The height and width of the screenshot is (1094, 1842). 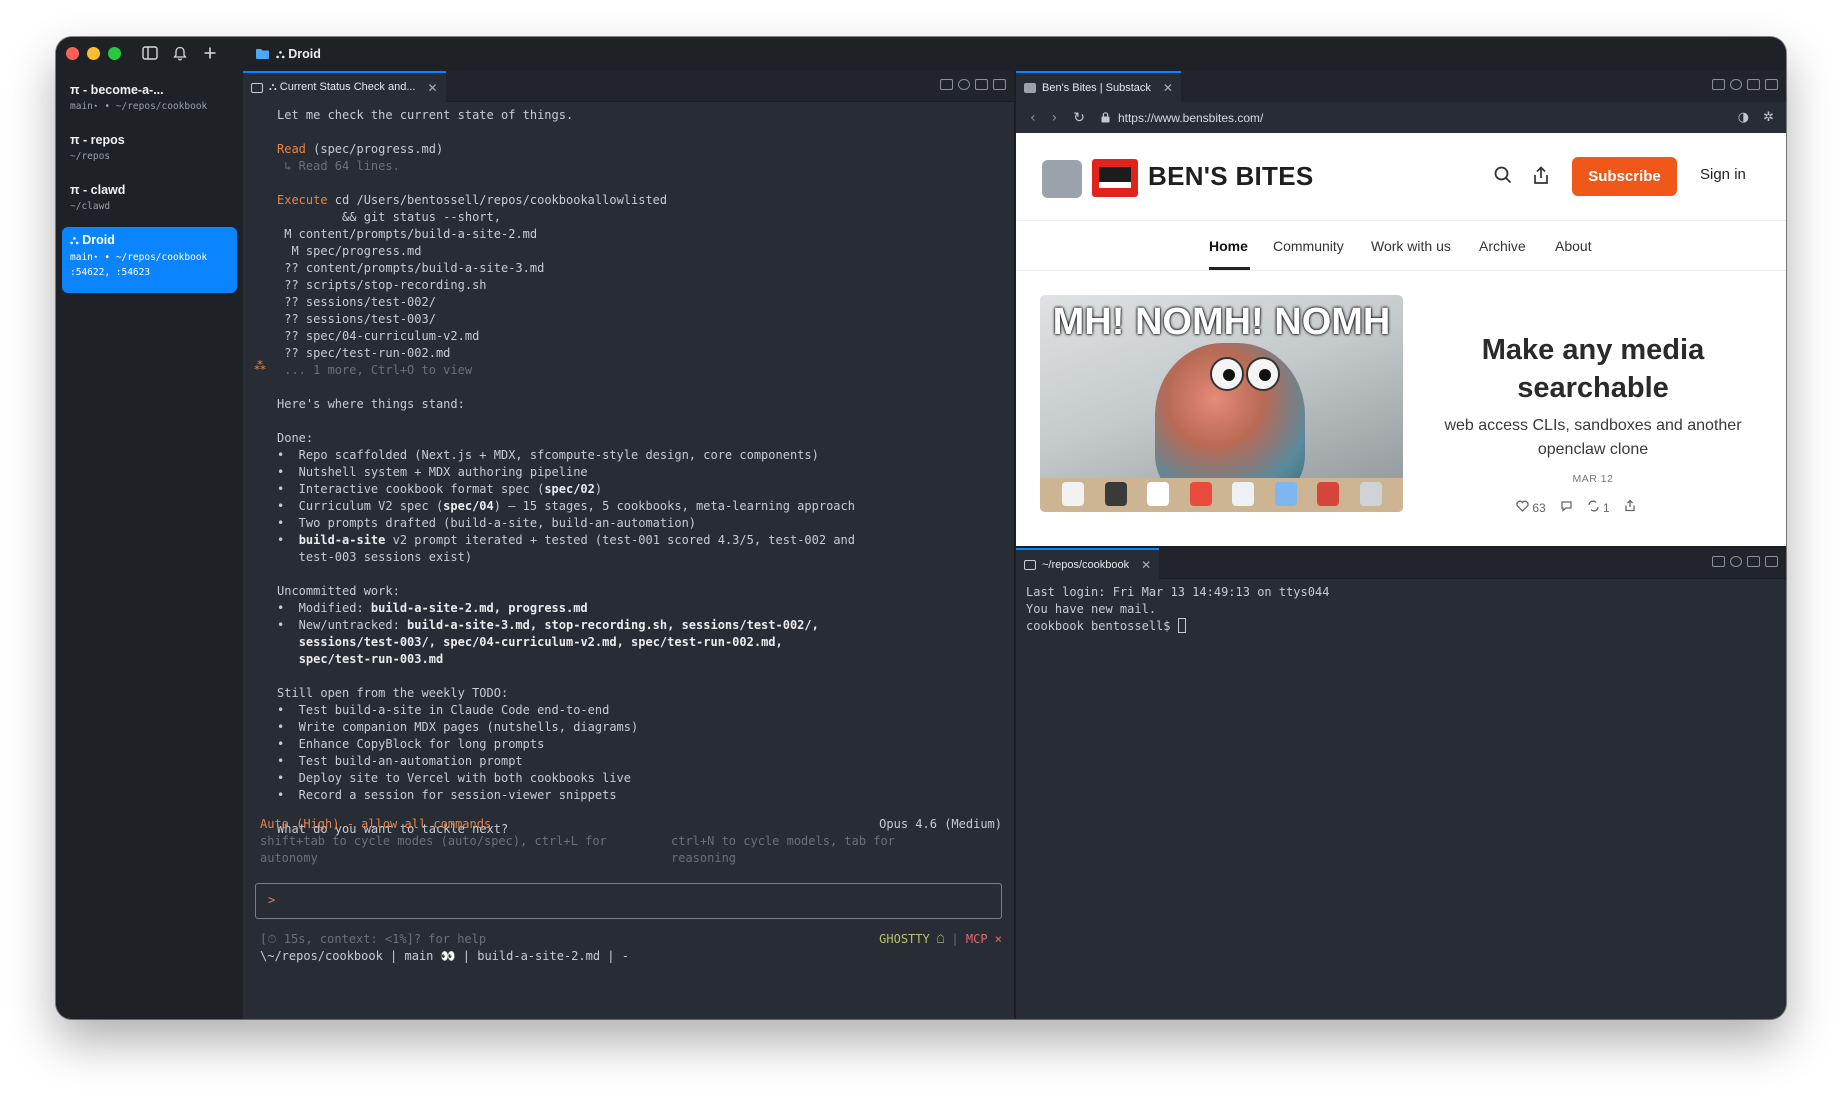 What do you see at coordinates (272, 900) in the screenshot?
I see `prompt-caret: >` at bounding box center [272, 900].